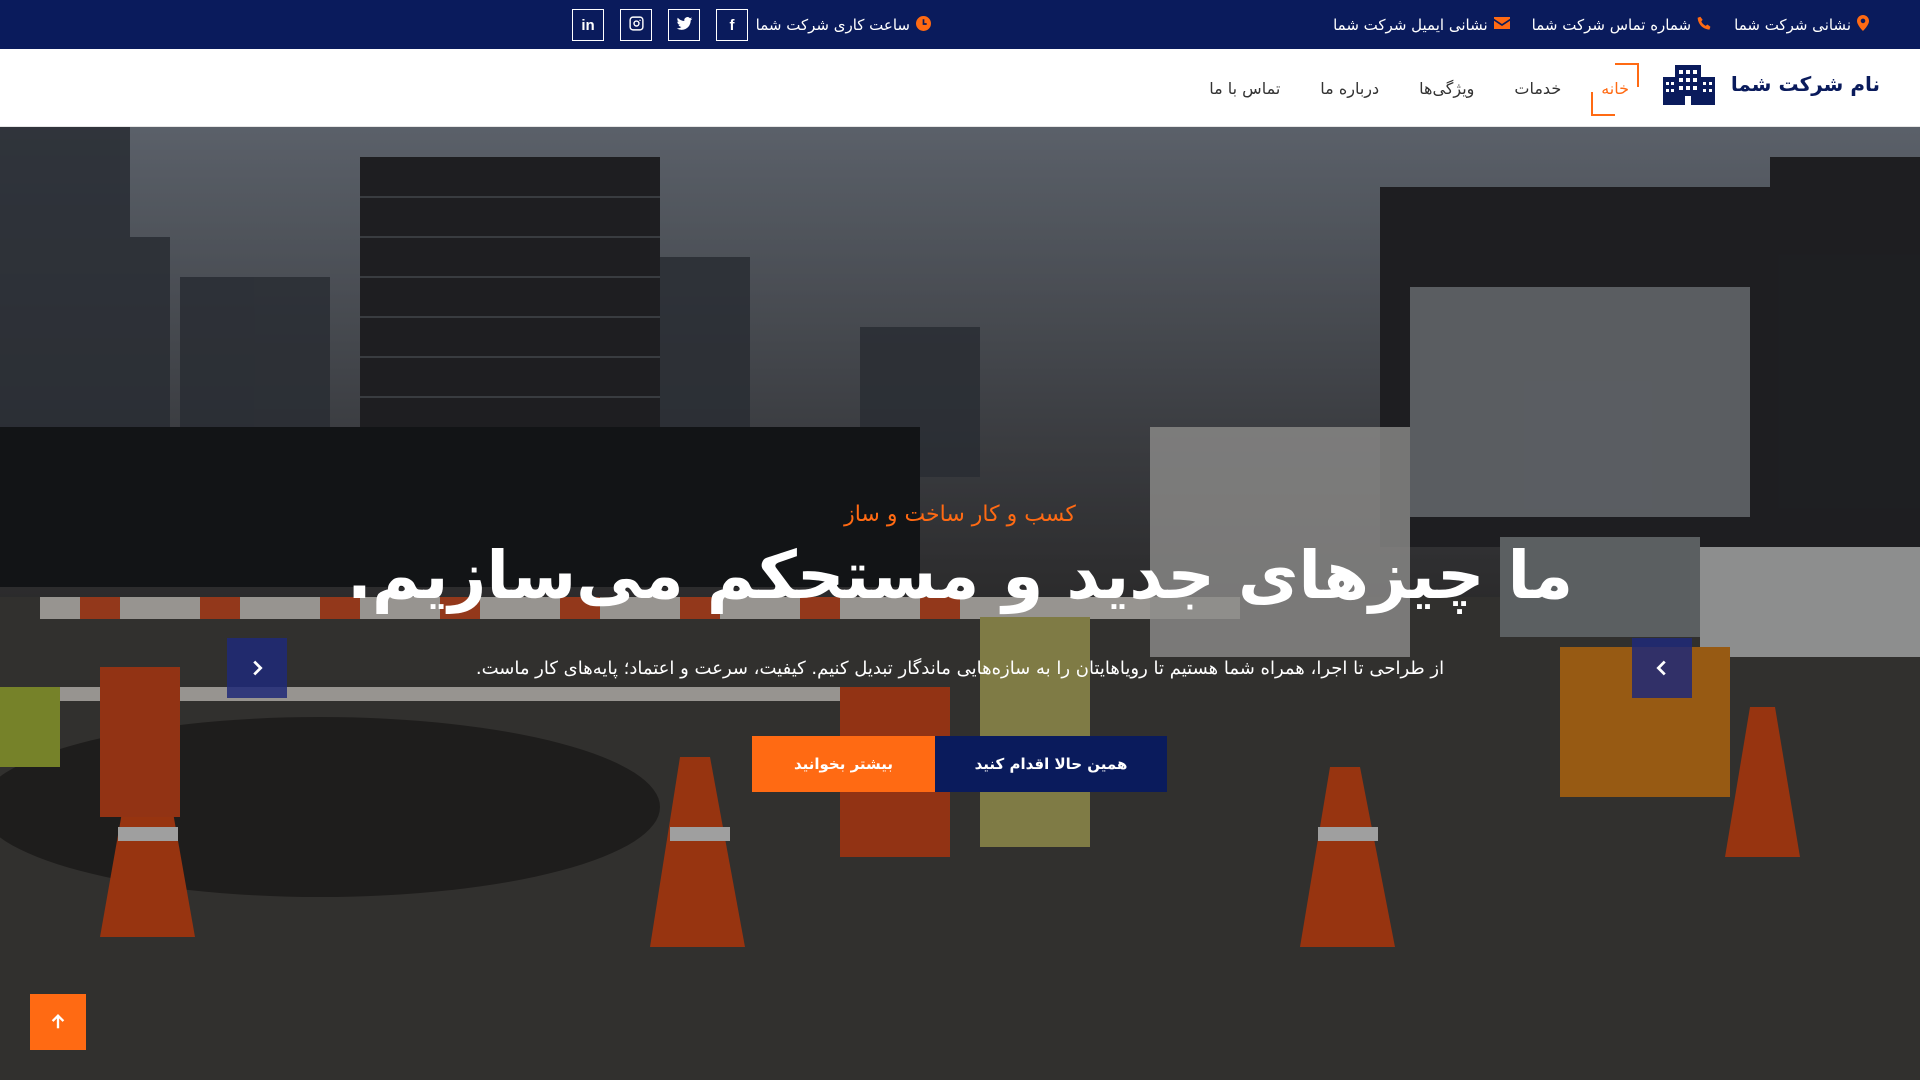 The width and height of the screenshot is (1920, 1080). Describe the element at coordinates (832, 24) in the screenshot. I see `hours-text: ساعت کاری شرکت شما` at that location.